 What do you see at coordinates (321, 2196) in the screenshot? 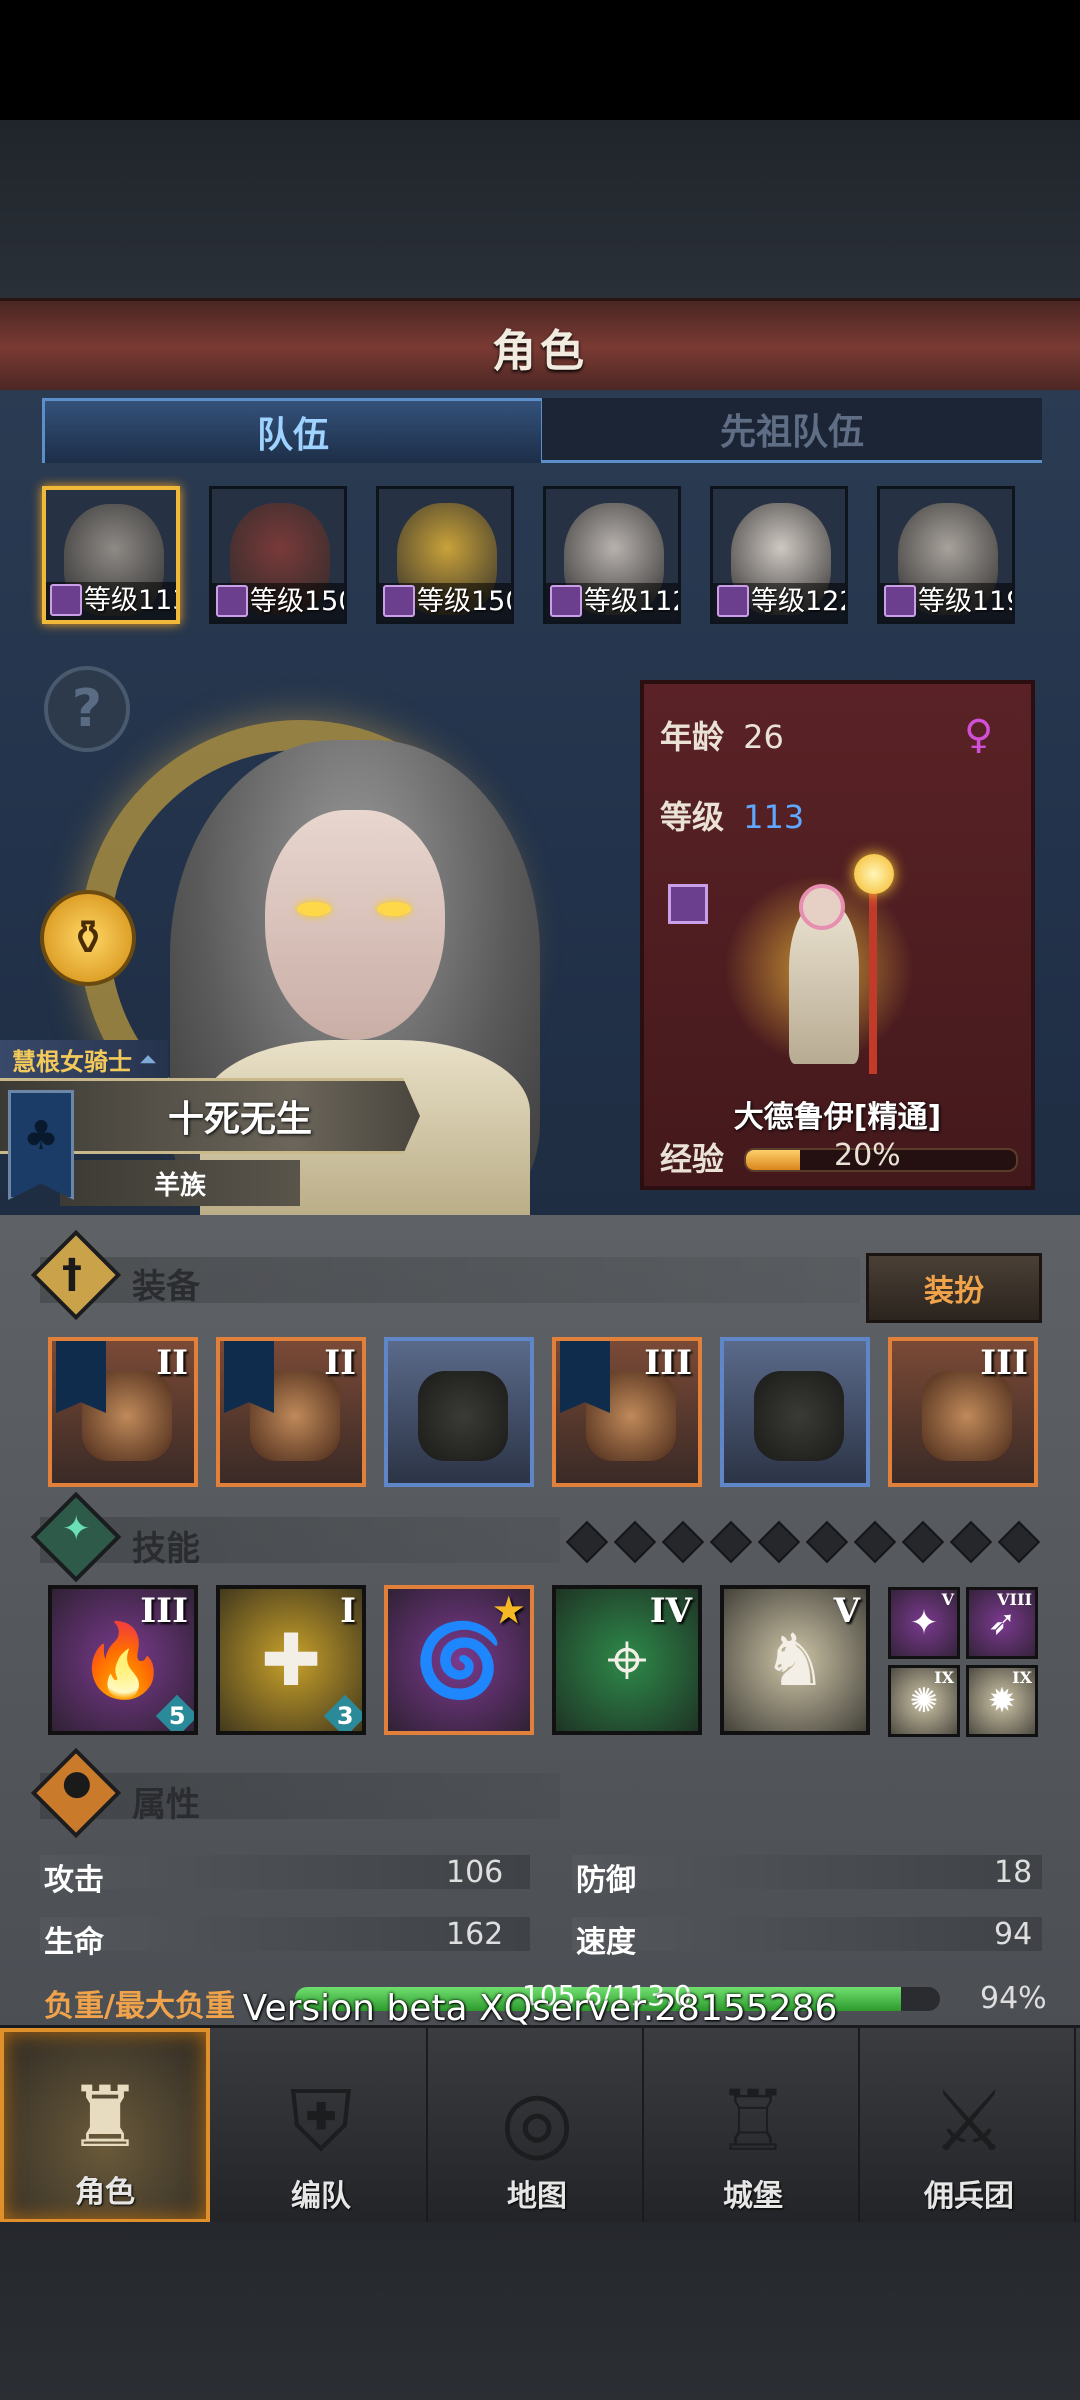
I see `nav-label: 编队` at bounding box center [321, 2196].